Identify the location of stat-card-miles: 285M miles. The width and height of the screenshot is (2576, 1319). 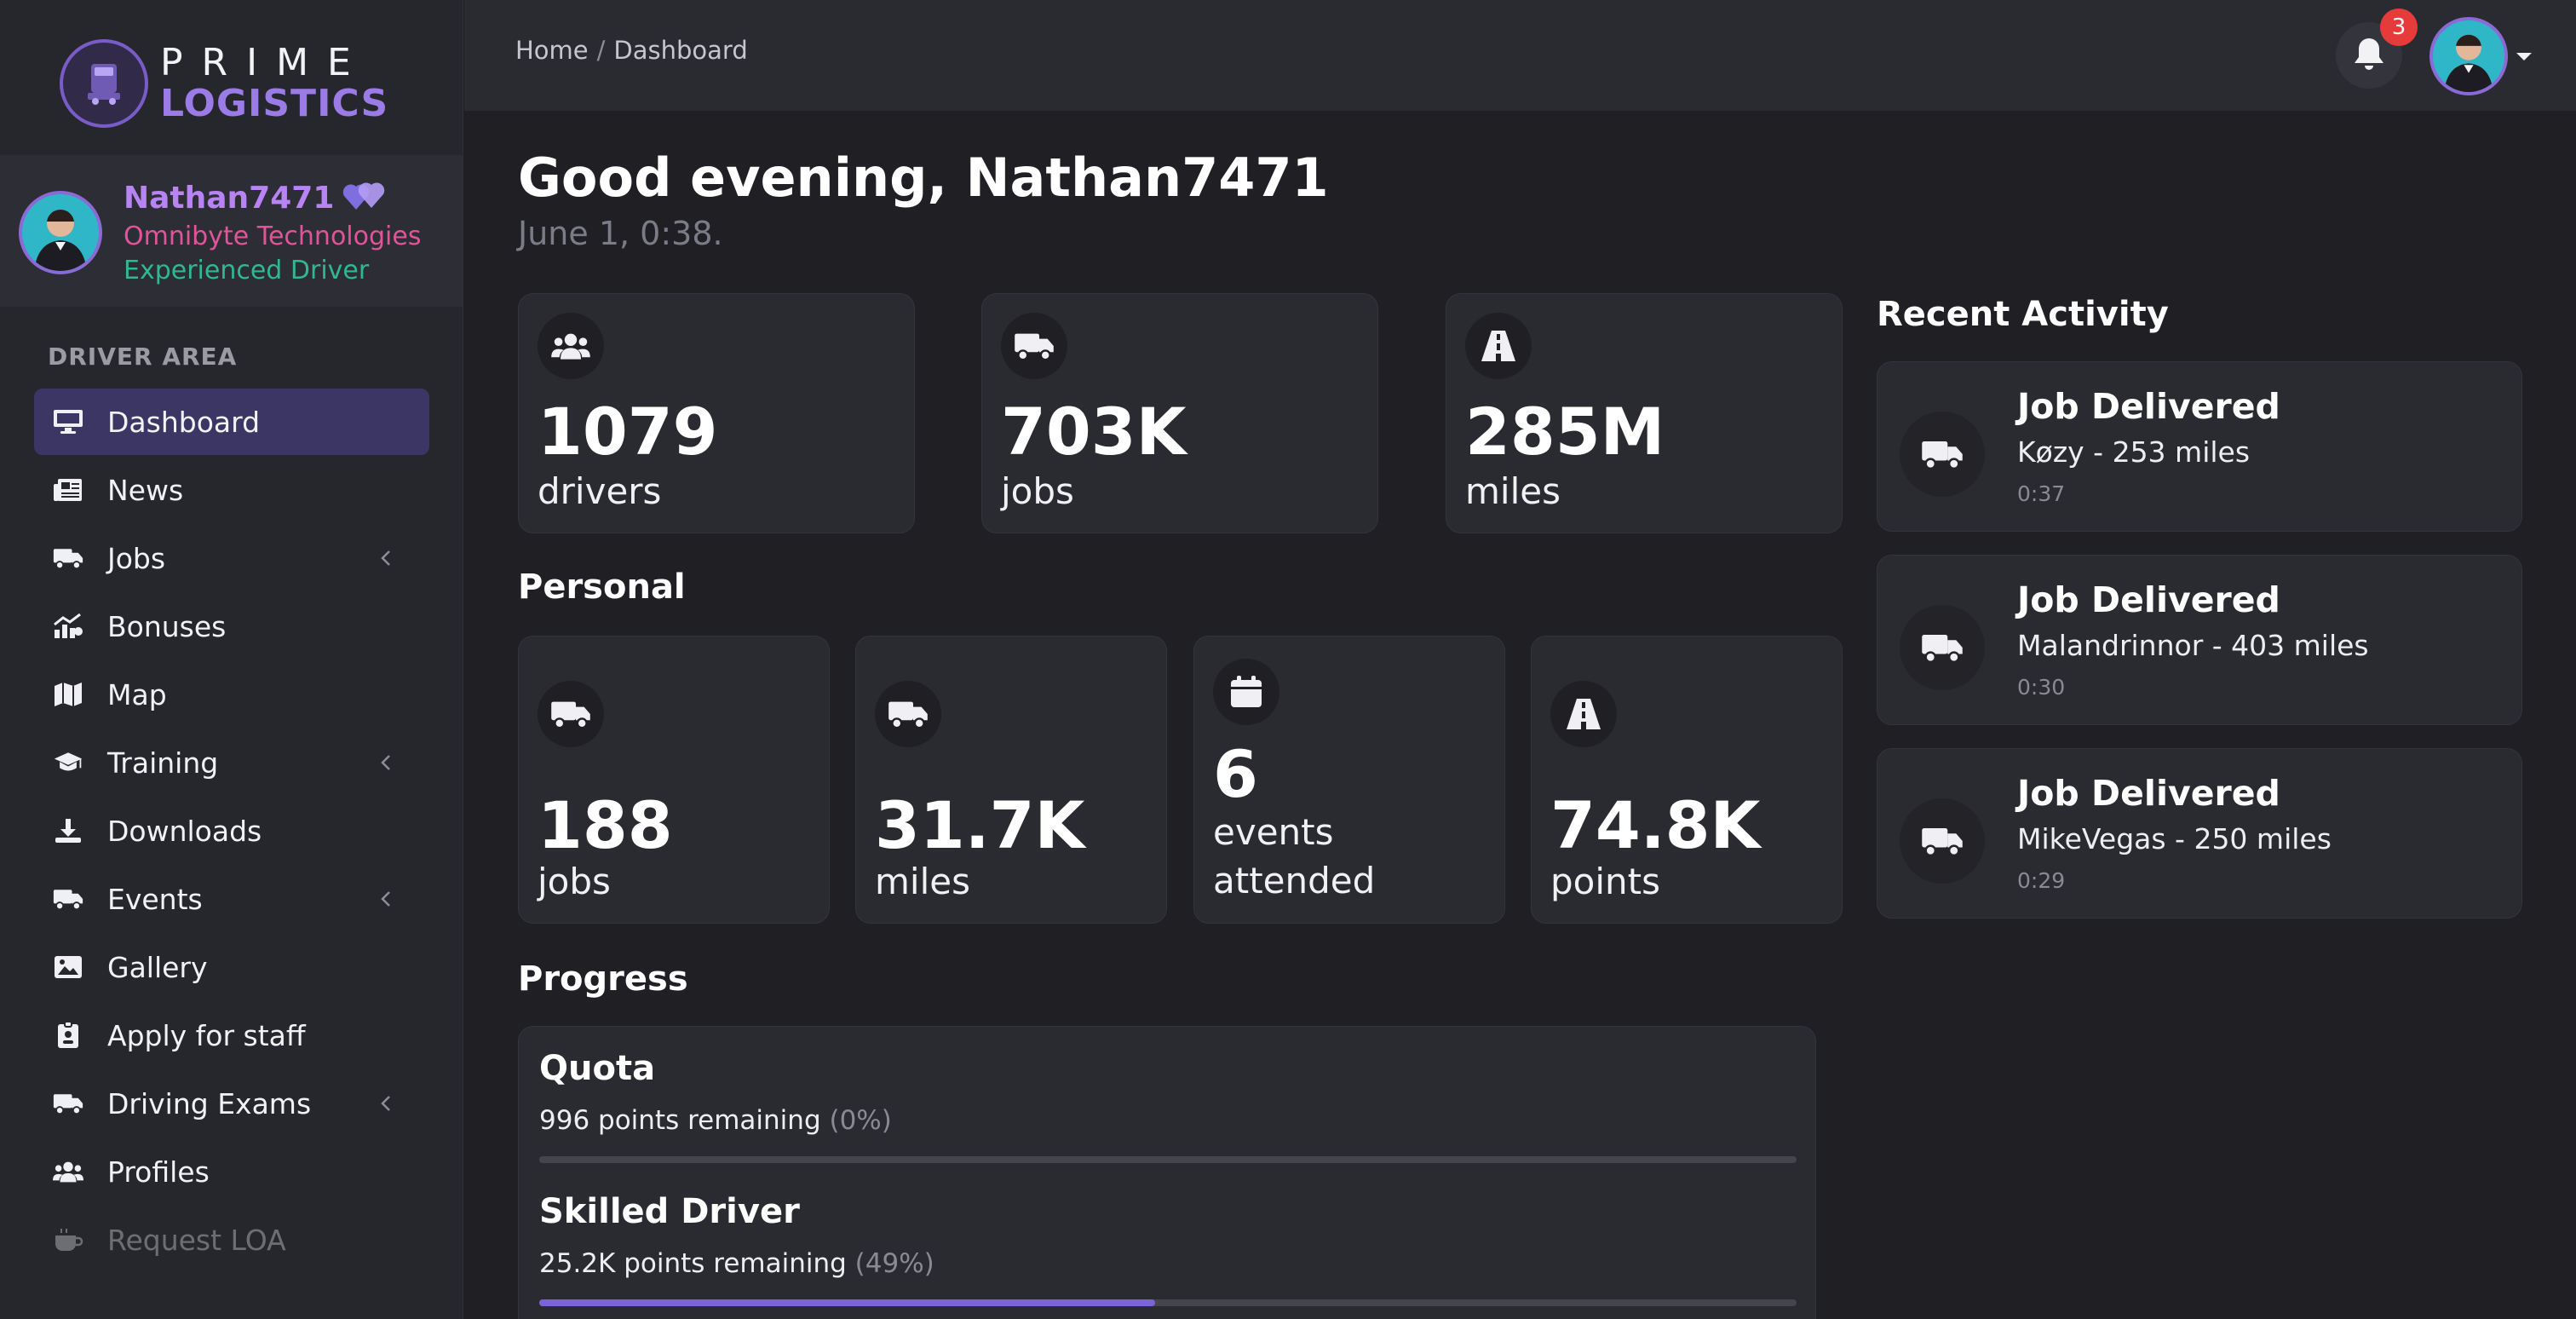
(1645, 413).